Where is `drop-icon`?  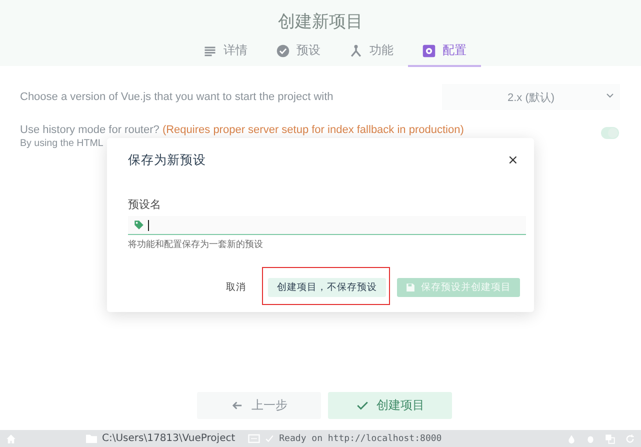
drop-icon is located at coordinates (571, 439).